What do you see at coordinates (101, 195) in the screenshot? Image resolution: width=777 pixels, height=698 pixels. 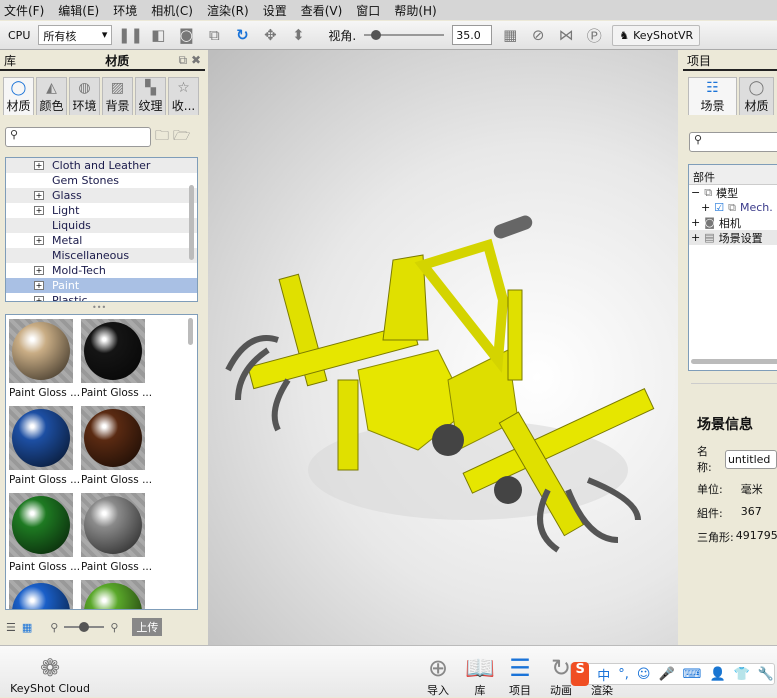 I see `tree-item: + Glass` at bounding box center [101, 195].